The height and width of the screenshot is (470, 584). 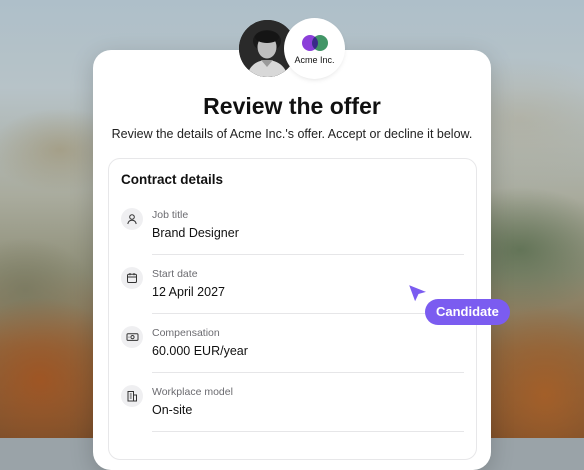 I want to click on building-icon, so click(x=132, y=396).